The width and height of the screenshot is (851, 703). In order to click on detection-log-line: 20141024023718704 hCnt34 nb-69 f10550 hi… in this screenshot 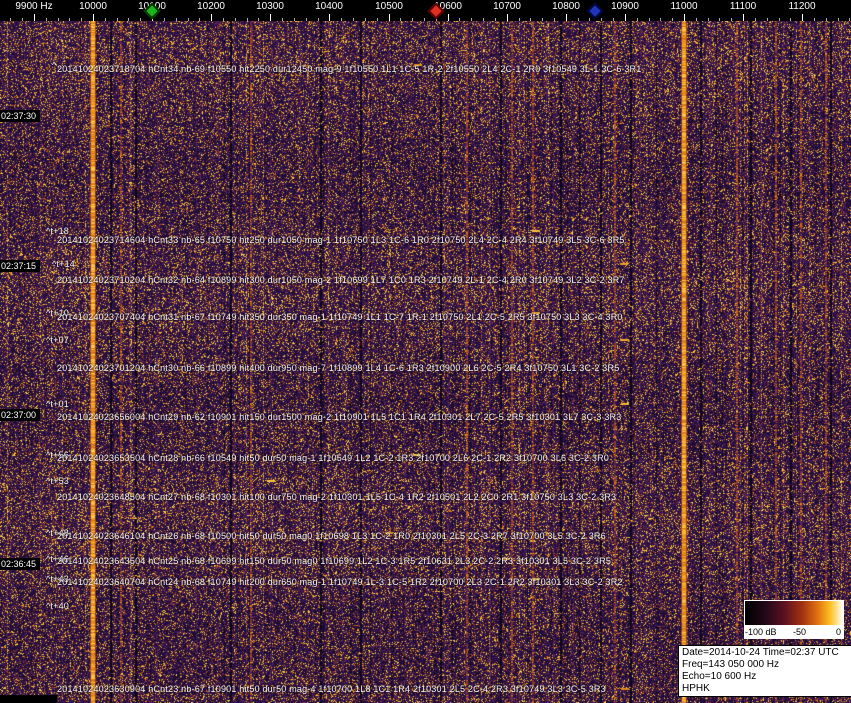, I will do `click(349, 69)`.